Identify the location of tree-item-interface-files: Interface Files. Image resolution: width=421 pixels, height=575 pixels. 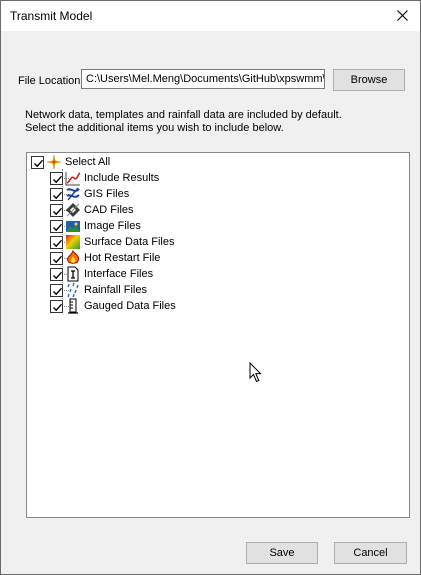
(101, 274).